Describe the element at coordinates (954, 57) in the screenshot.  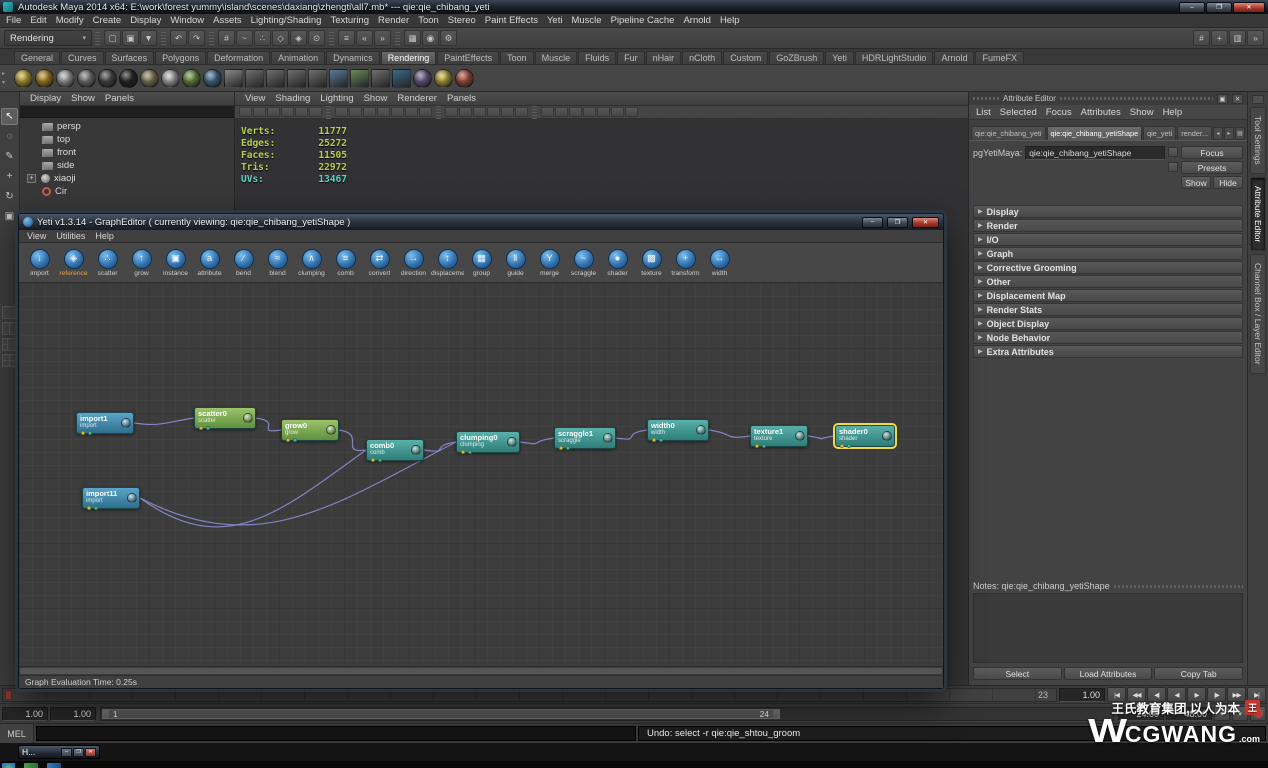
I see `shelf-tab-arnold: Arnold` at that location.